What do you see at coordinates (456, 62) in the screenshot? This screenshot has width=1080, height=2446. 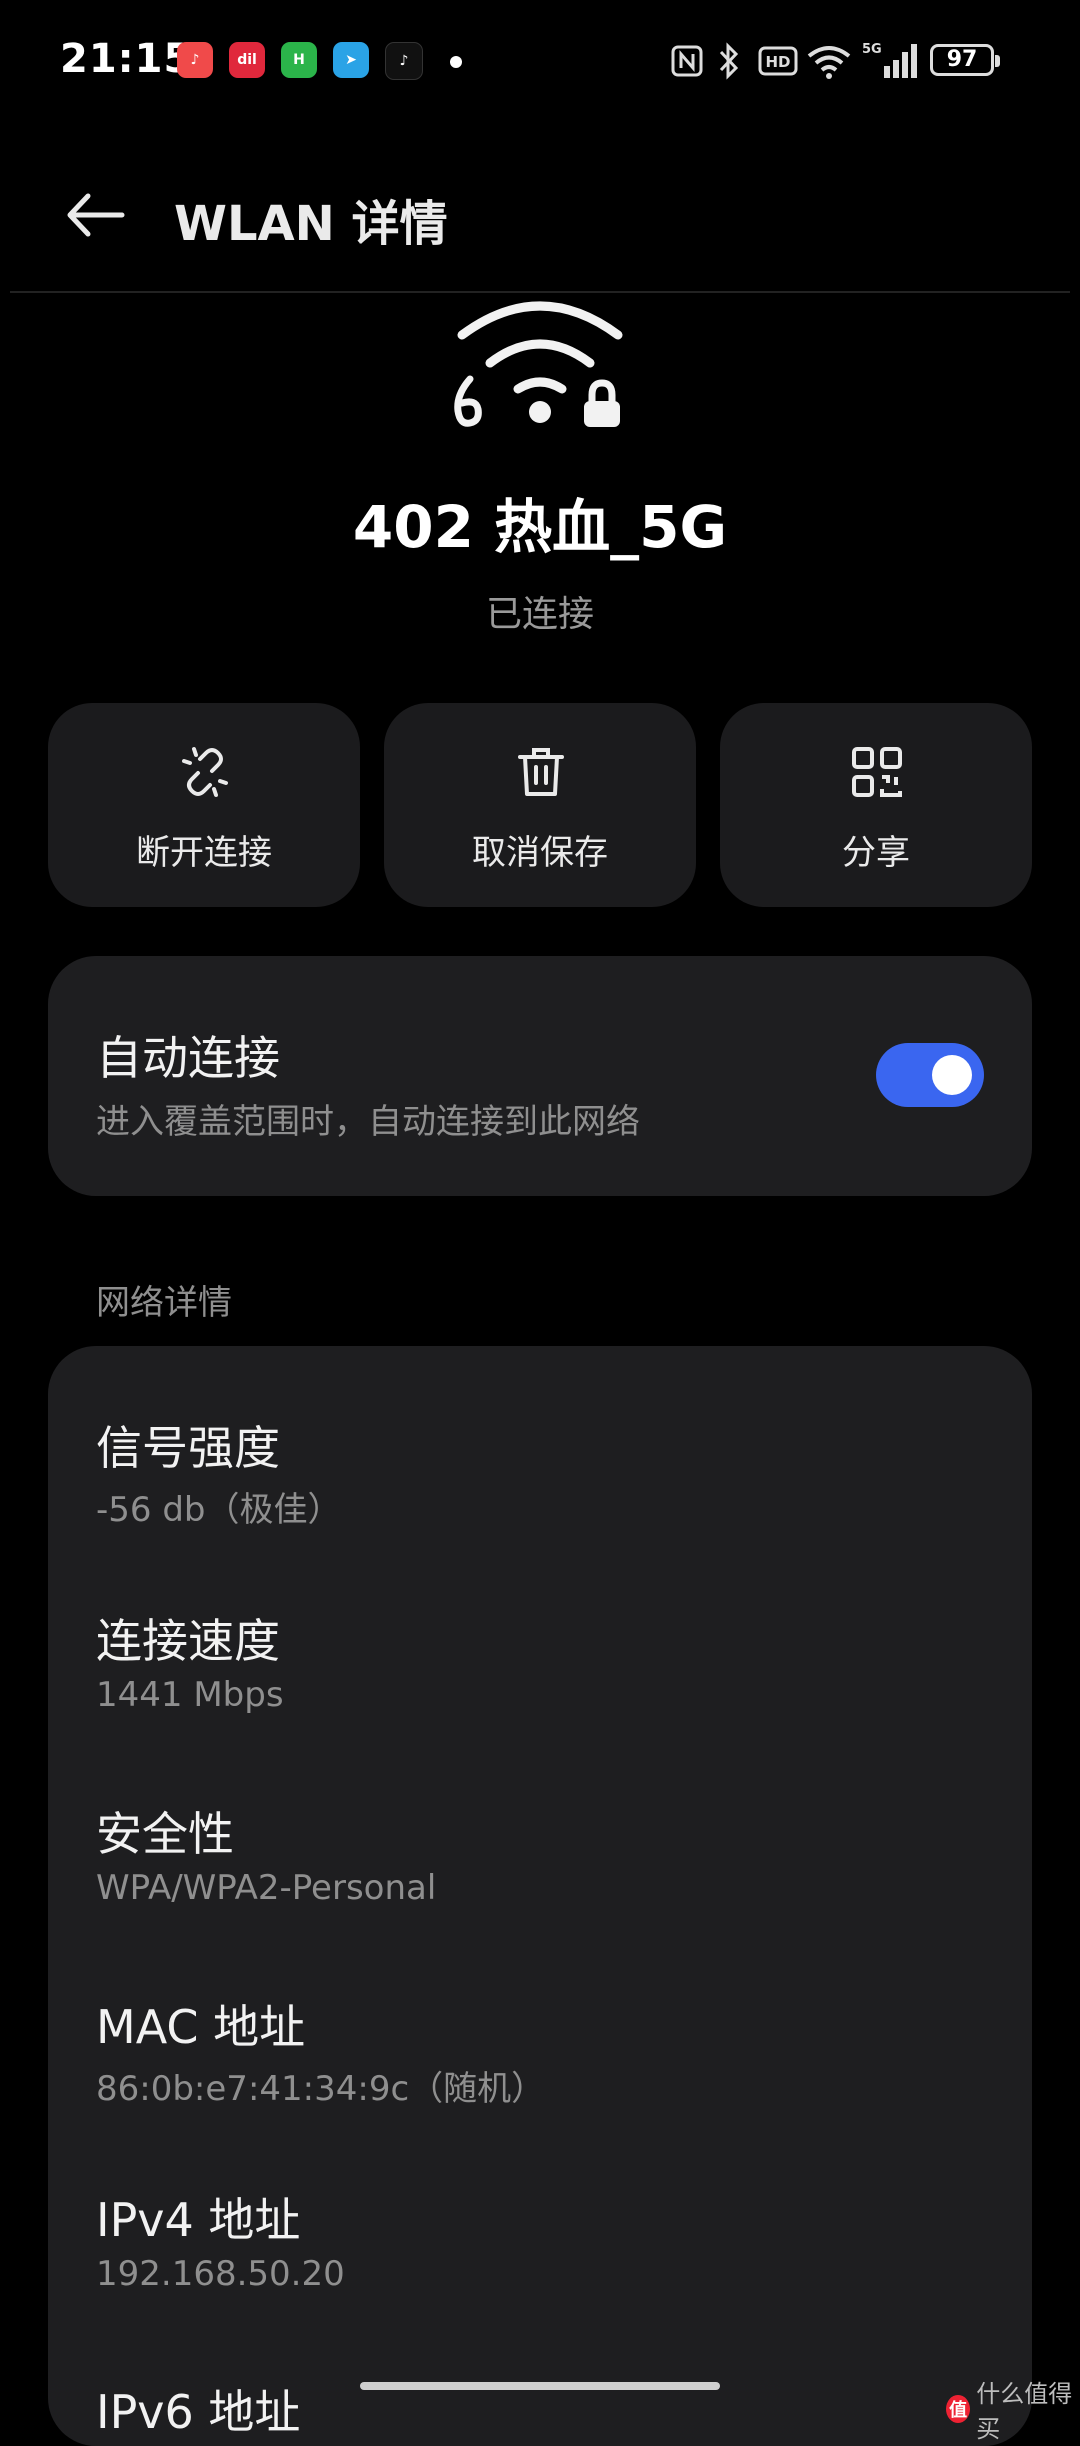 I see `more-notifications-dot` at bounding box center [456, 62].